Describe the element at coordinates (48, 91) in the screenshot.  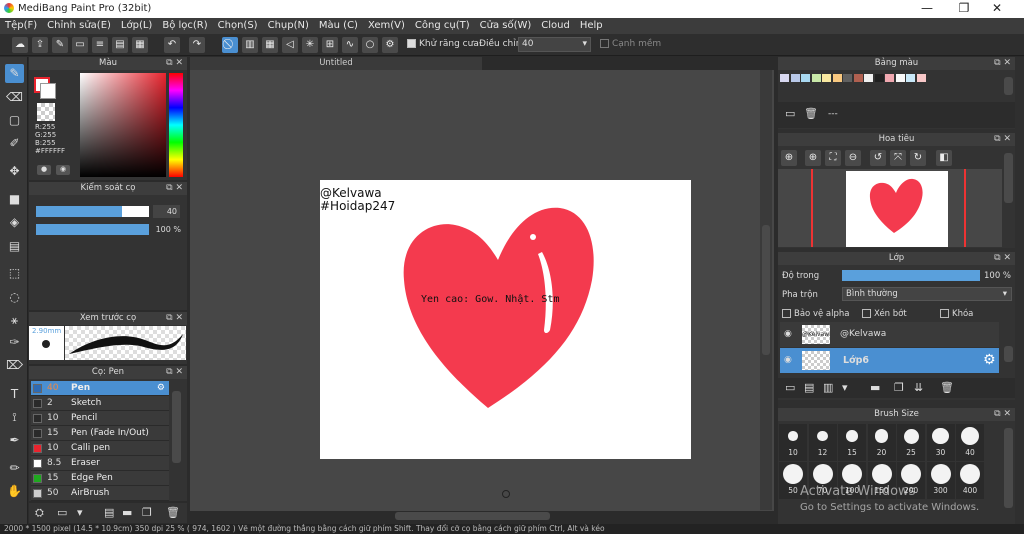
I see `secondary-color-swatch` at that location.